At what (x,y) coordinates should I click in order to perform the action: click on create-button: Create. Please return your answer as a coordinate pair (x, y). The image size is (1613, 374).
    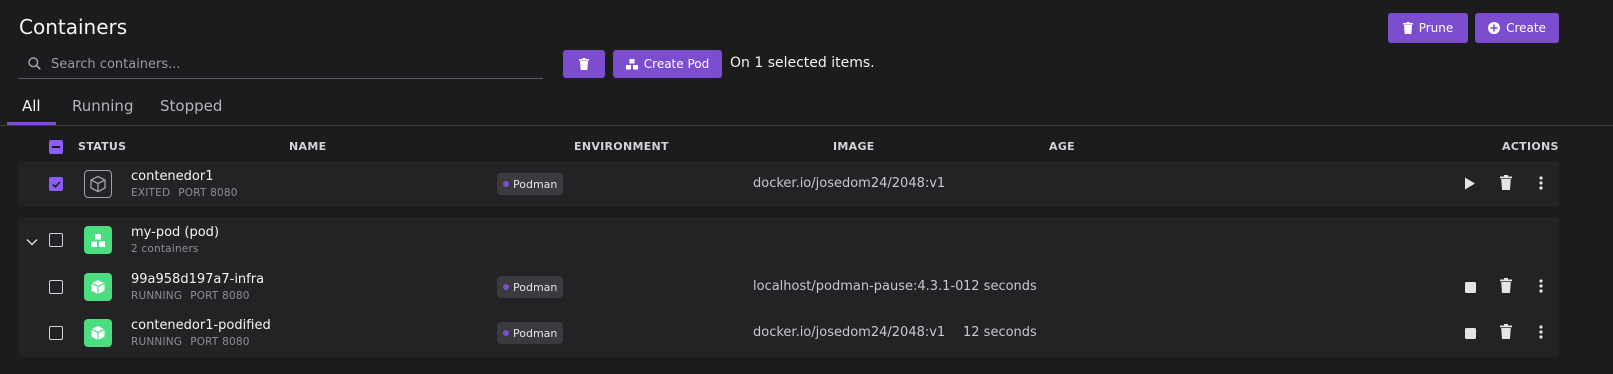
    Looking at the image, I should click on (1517, 28).